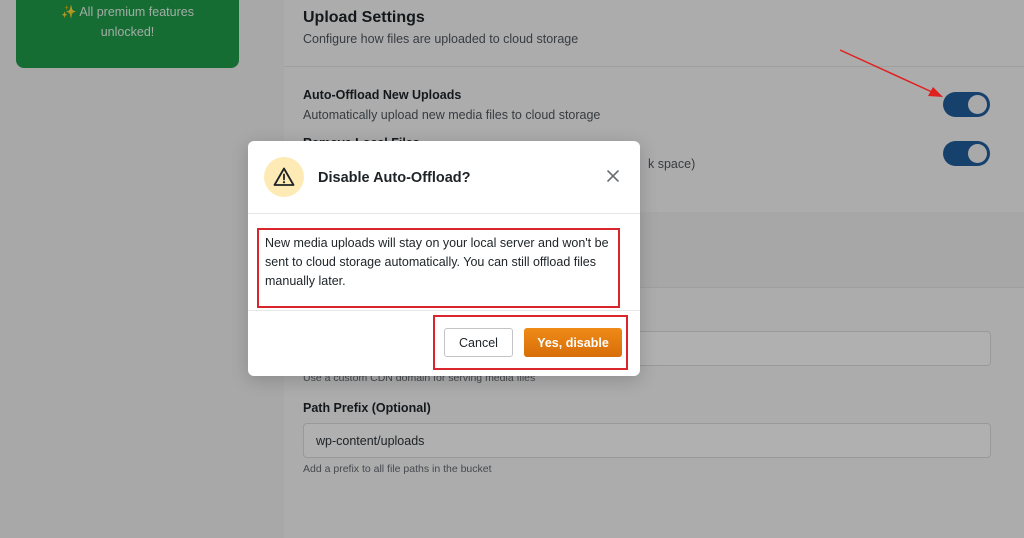  What do you see at coordinates (394, 178) in the screenshot?
I see `dialog-title: Disable Auto-Offload?` at bounding box center [394, 178].